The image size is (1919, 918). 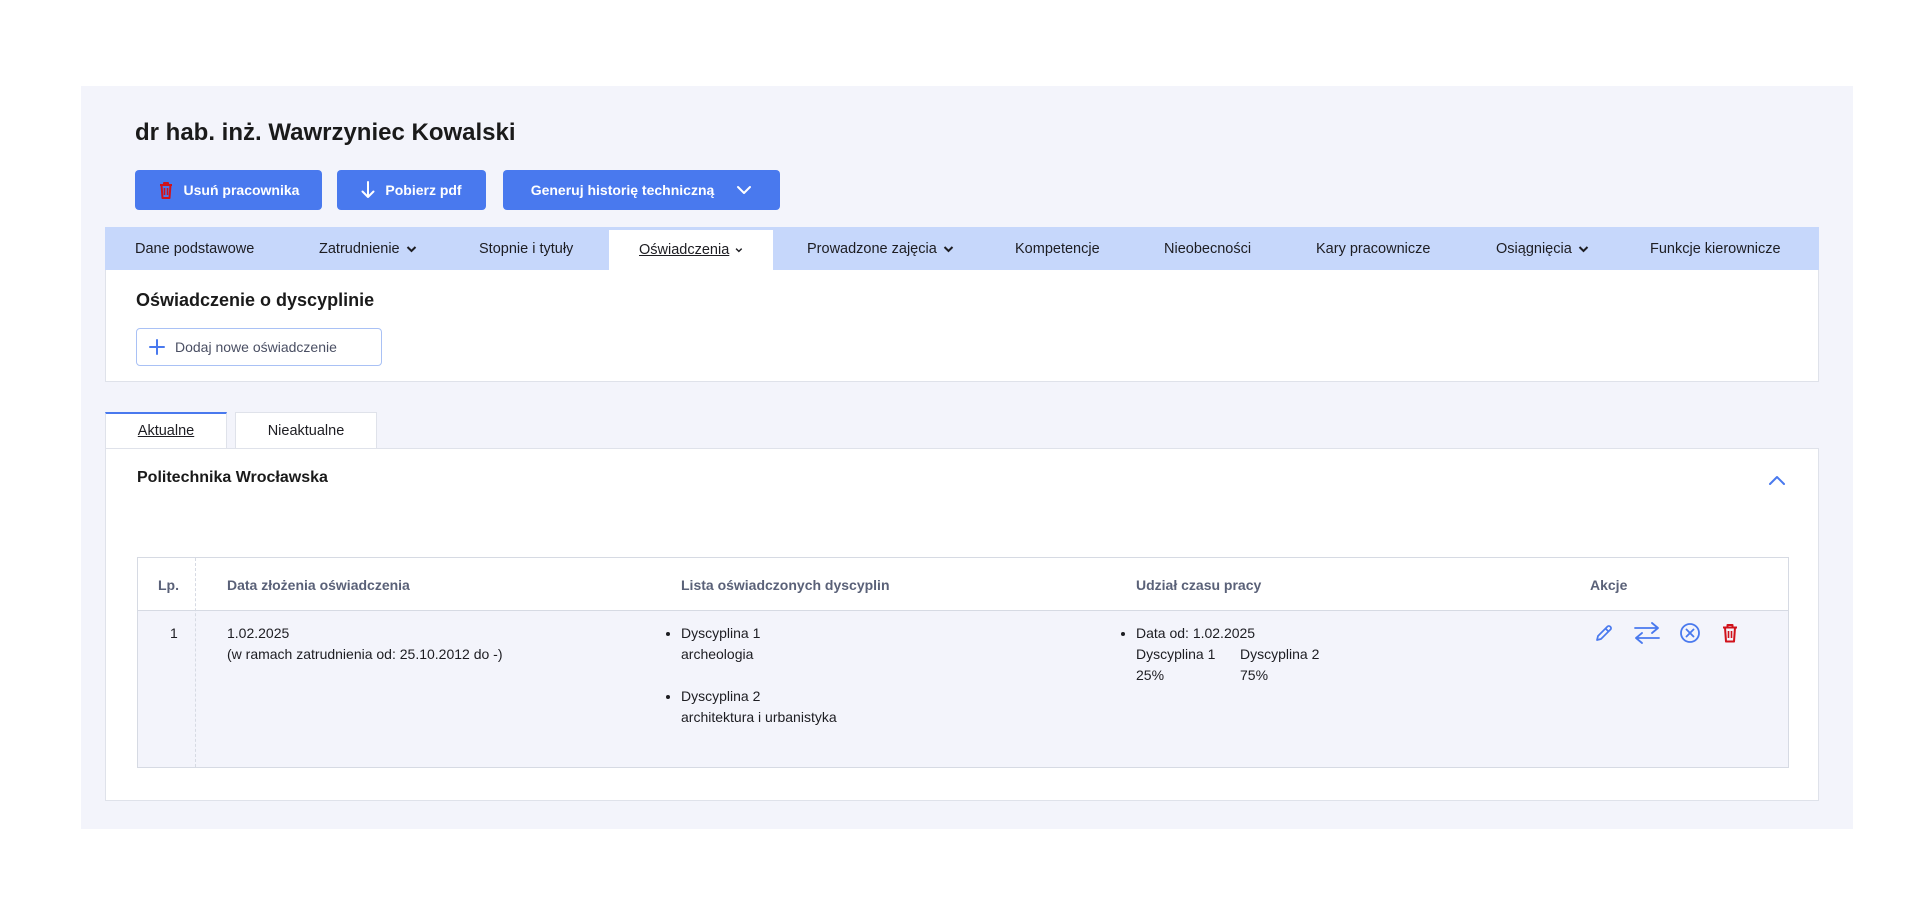 I want to click on tab-stopnie-i-tytuly: Stopnie i tytuły, so click(x=526, y=248).